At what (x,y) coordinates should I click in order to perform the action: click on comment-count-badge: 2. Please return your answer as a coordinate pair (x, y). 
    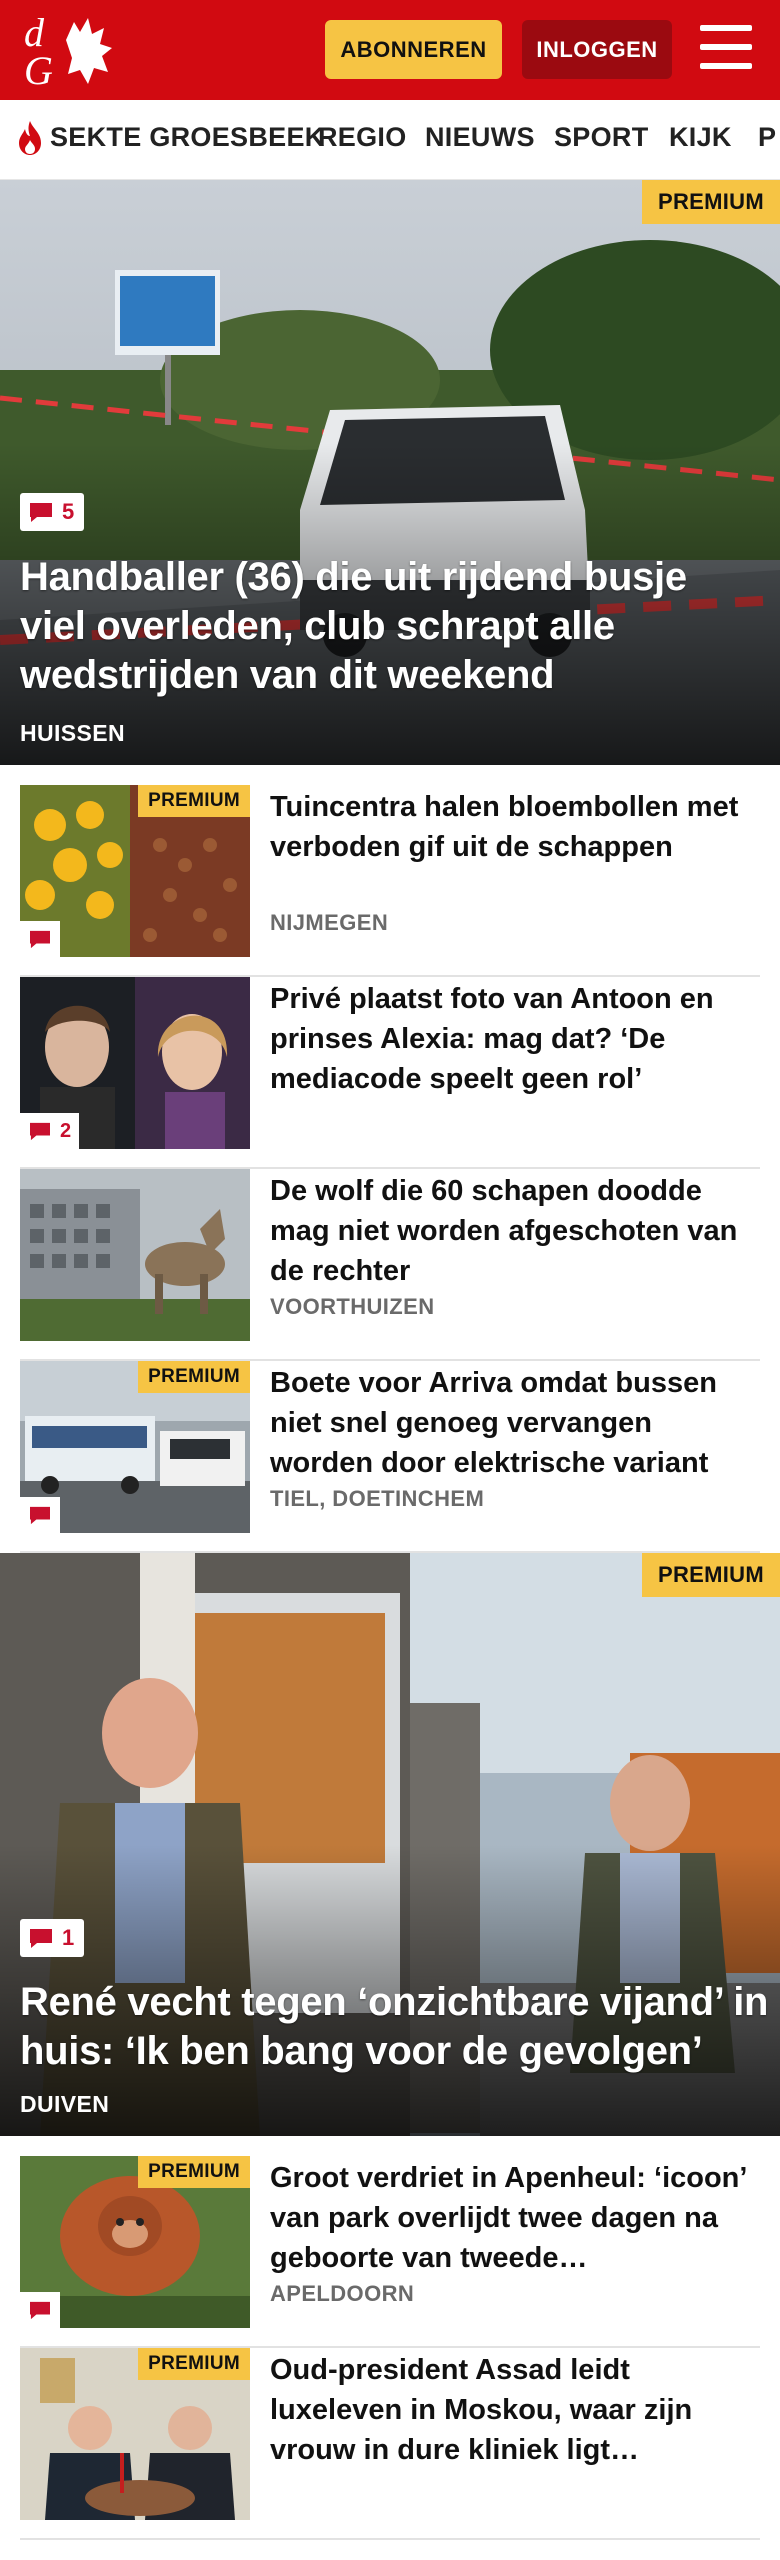
    Looking at the image, I should click on (50, 1131).